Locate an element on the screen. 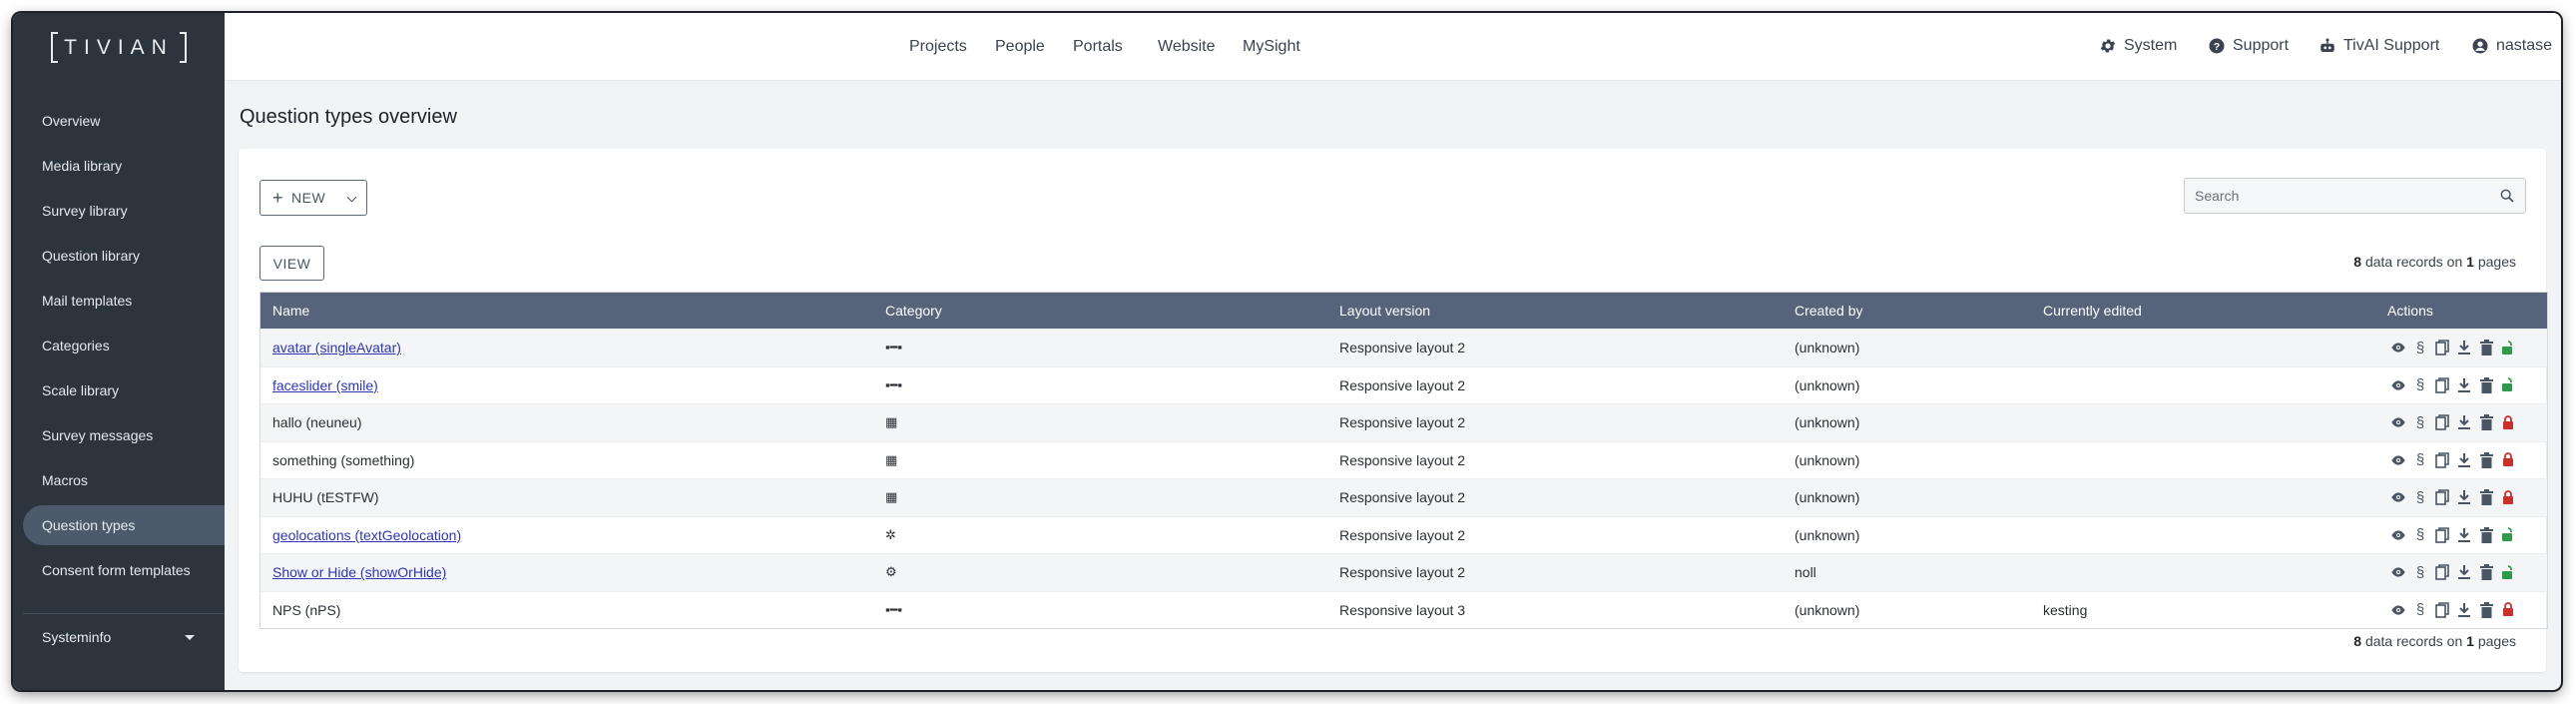 The height and width of the screenshot is (704, 2576). search-field: Search is located at coordinates (2355, 196).